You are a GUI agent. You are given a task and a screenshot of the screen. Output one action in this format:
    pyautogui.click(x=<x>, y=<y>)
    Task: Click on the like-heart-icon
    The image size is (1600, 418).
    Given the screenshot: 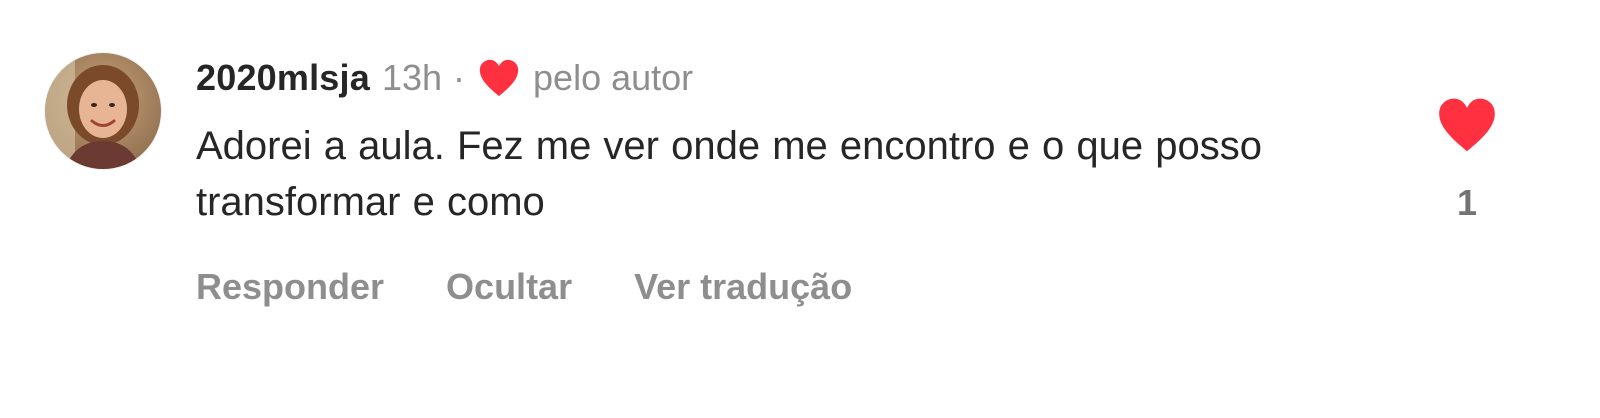 What is the action you would take?
    pyautogui.click(x=1467, y=125)
    